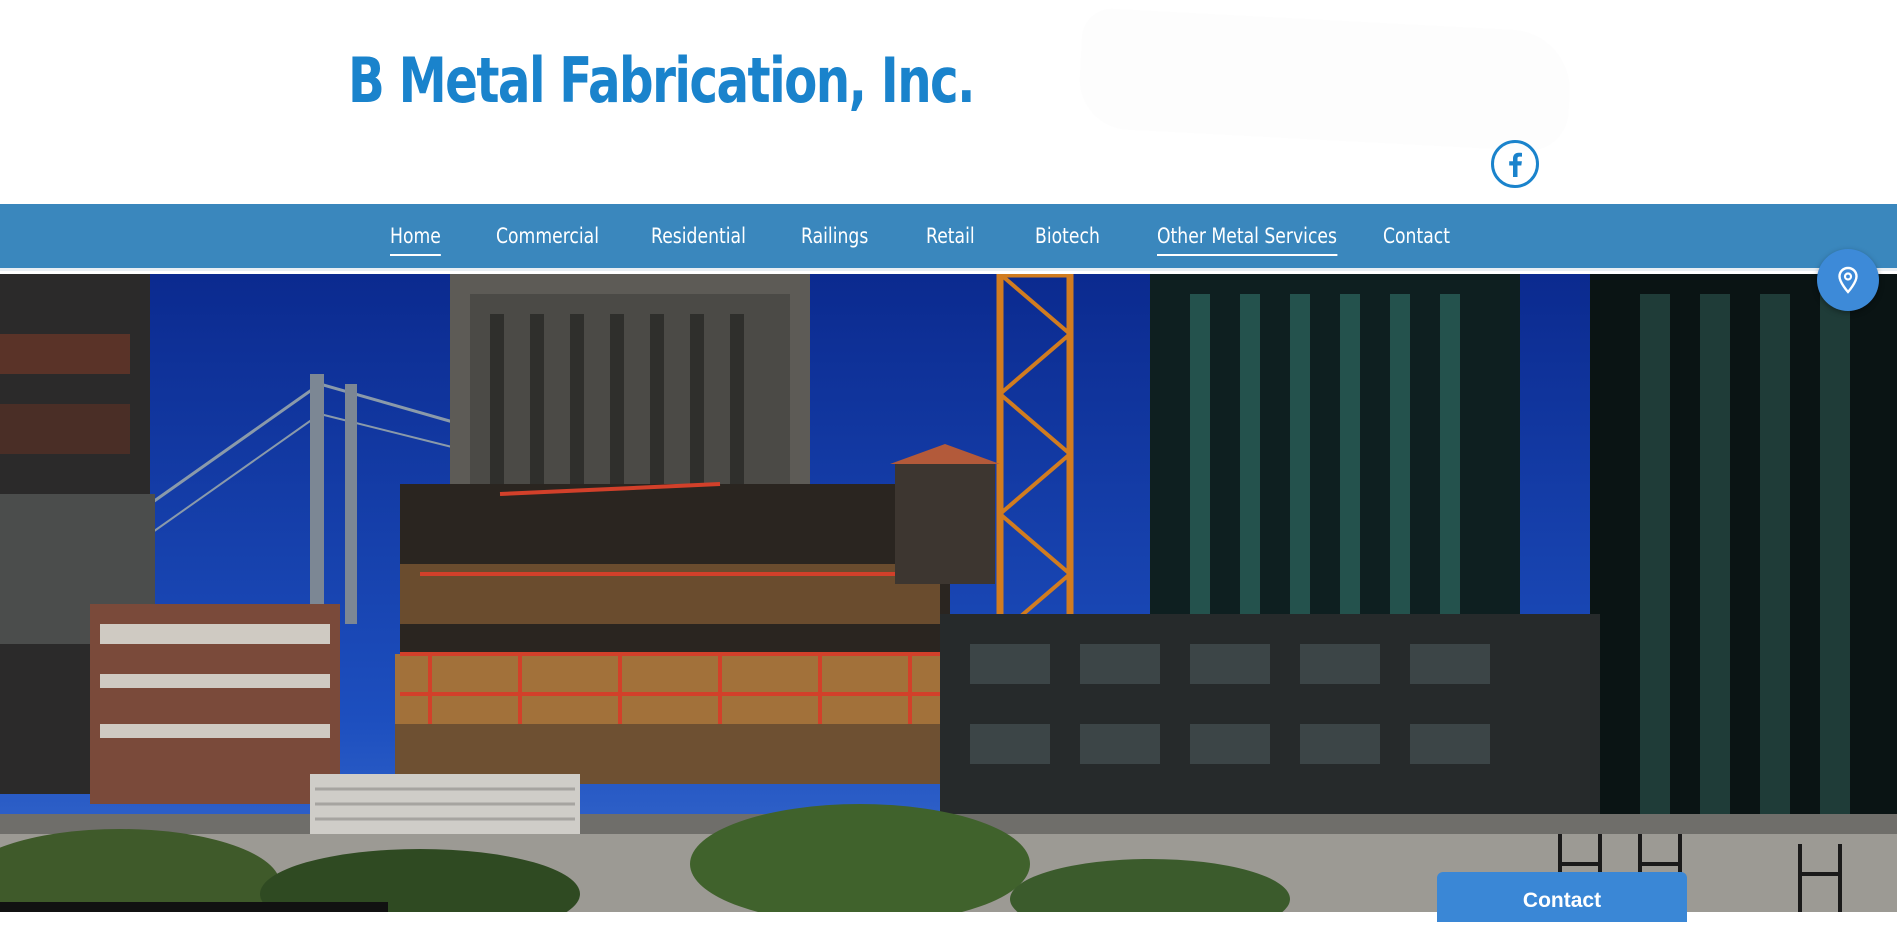  What do you see at coordinates (698, 239) in the screenshot?
I see `nav-item-residential: Residential` at bounding box center [698, 239].